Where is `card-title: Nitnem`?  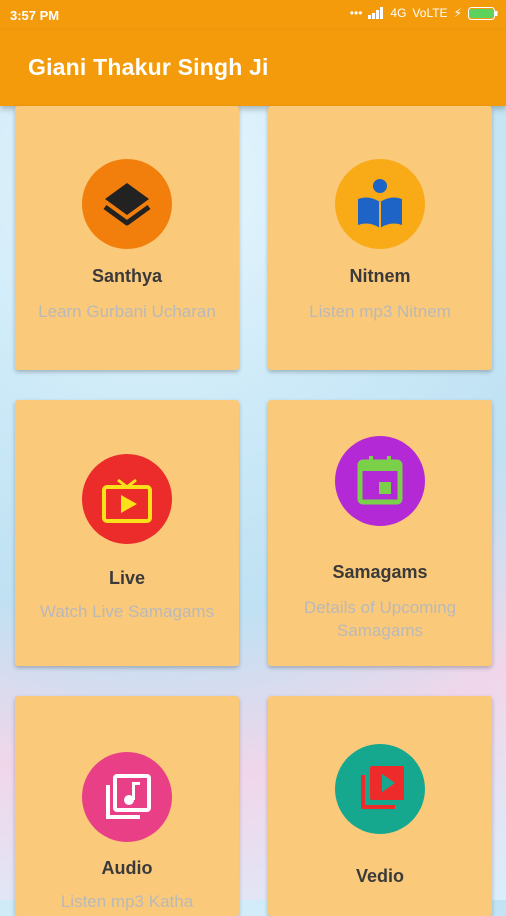 card-title: Nitnem is located at coordinates (380, 276).